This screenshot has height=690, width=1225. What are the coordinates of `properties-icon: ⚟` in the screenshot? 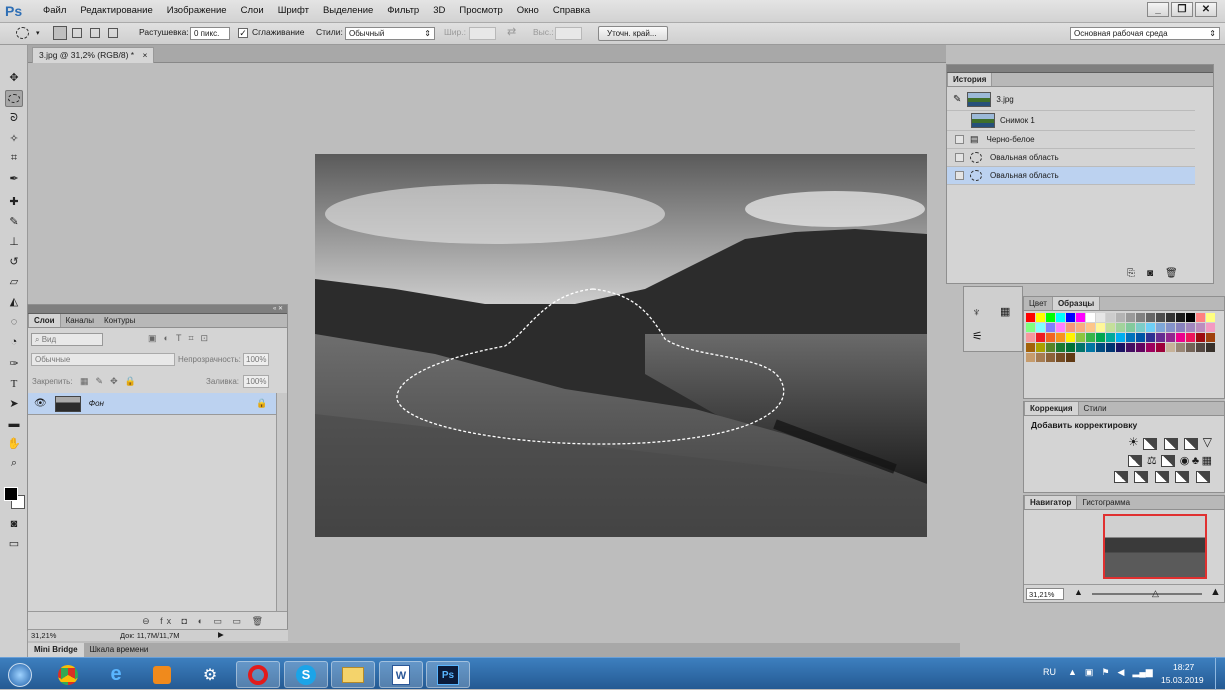 It's located at (977, 336).